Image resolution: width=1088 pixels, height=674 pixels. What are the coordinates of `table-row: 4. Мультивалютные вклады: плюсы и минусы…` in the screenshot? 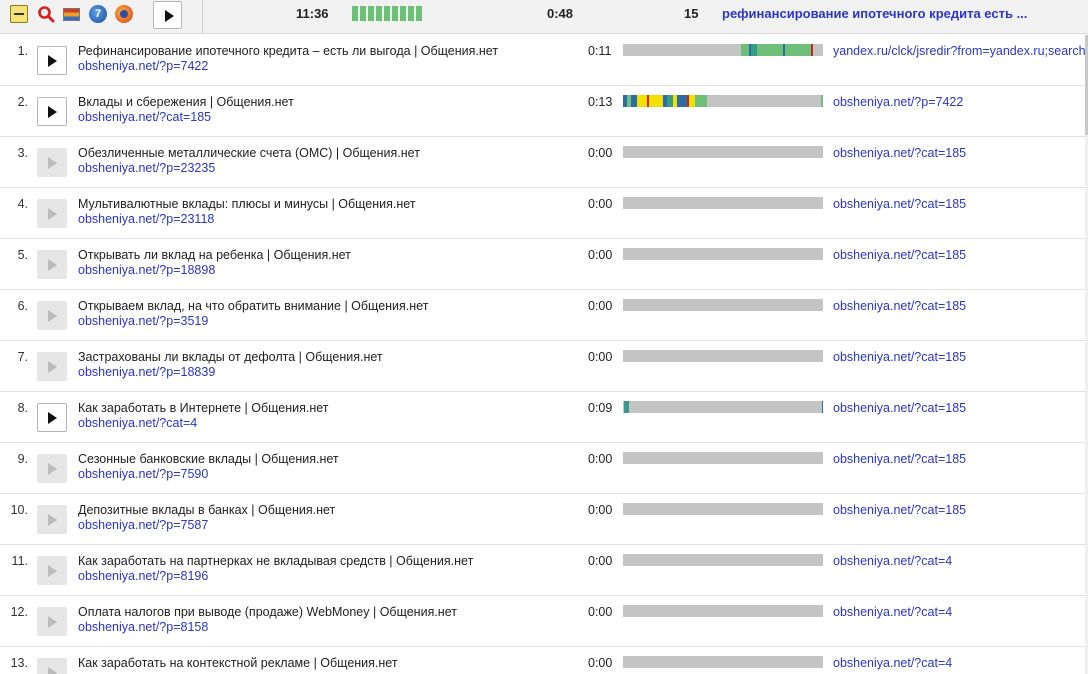 It's located at (542, 213).